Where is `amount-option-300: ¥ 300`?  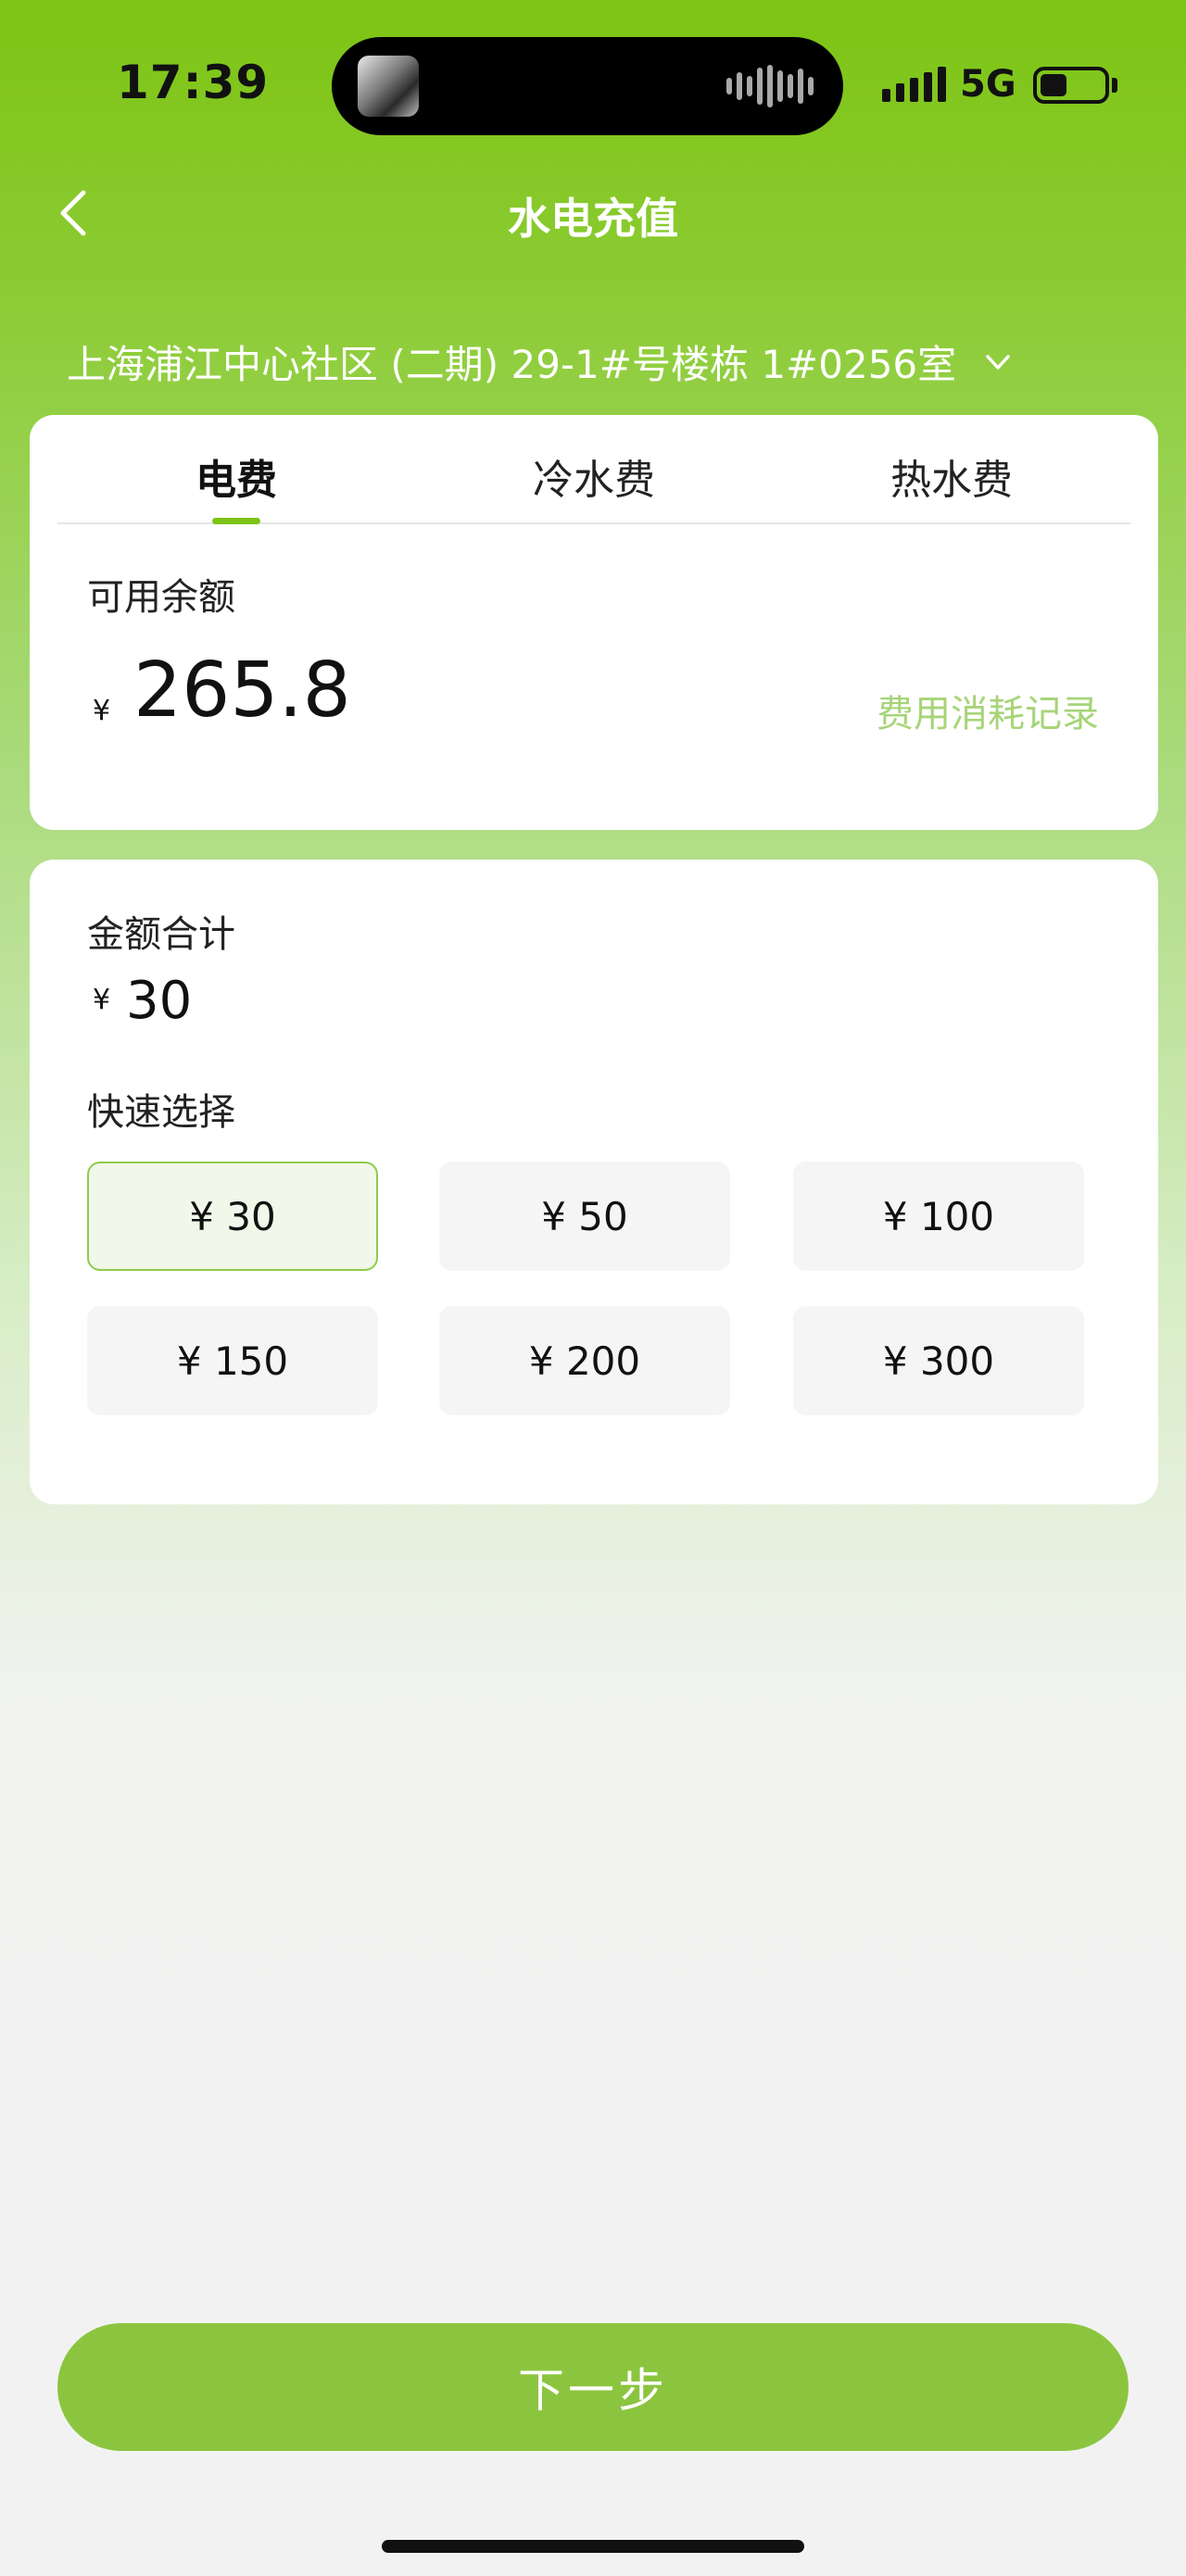 amount-option-300: ¥ 300 is located at coordinates (938, 1360).